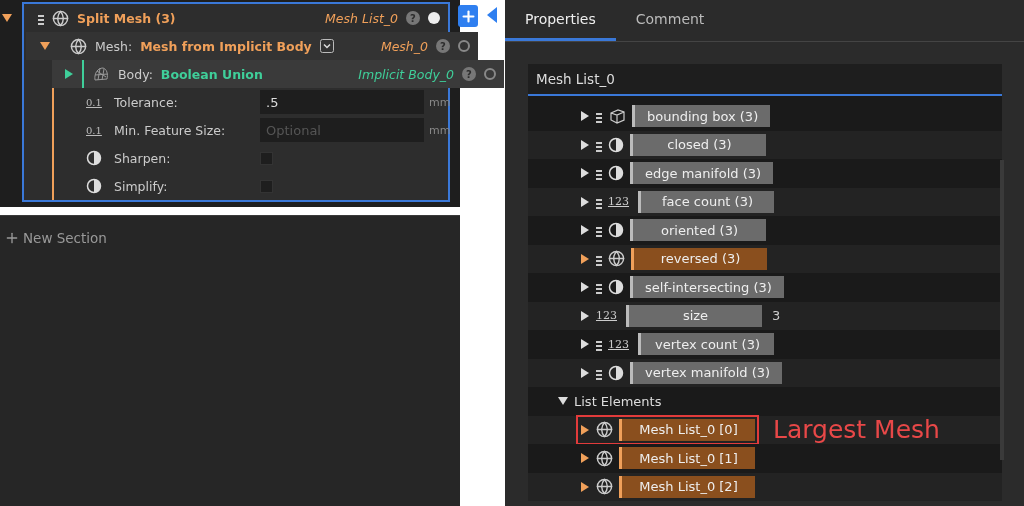  What do you see at coordinates (707, 287) in the screenshot?
I see `property-chip: self-intersecting (3)` at bounding box center [707, 287].